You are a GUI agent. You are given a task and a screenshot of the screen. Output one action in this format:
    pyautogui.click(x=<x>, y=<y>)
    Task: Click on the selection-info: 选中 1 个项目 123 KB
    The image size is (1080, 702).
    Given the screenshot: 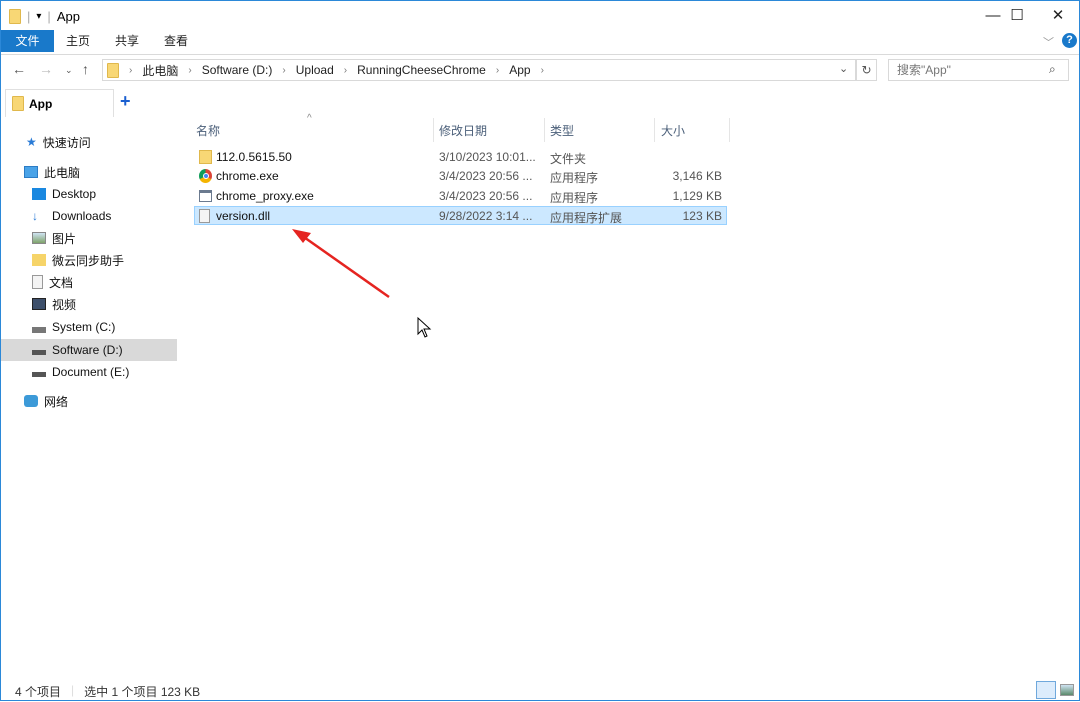 What is the action you would take?
    pyautogui.click(x=142, y=692)
    